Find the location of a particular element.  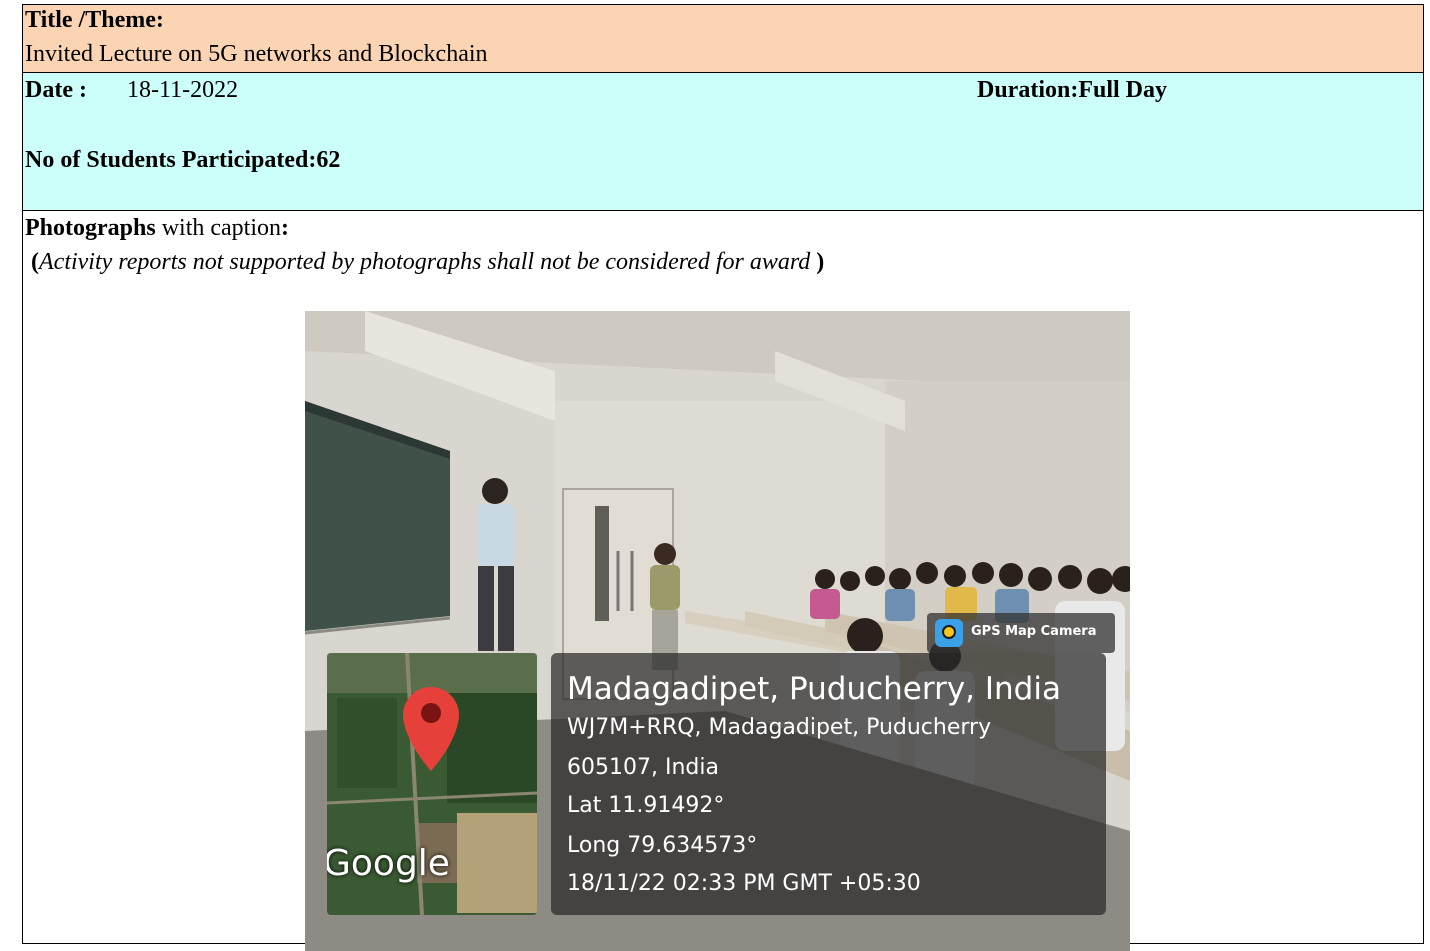

gps-latitude: Lat 11.91492° is located at coordinates (646, 805).